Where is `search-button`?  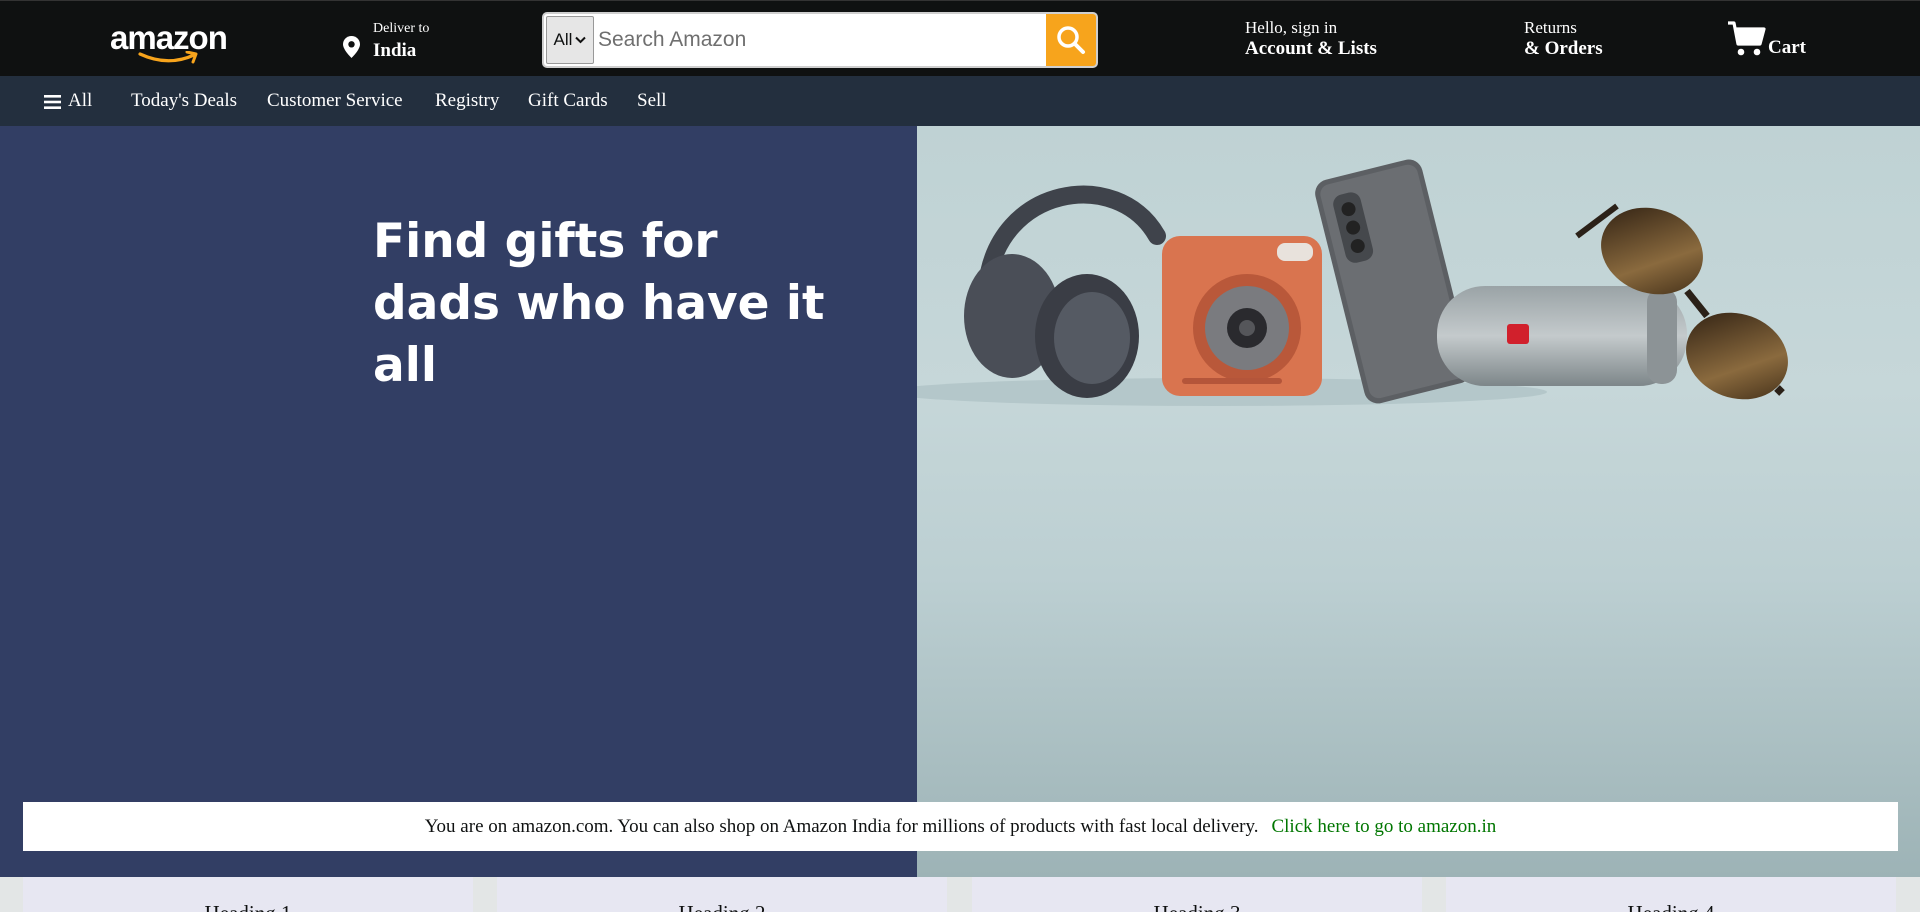
search-button is located at coordinates (1071, 40).